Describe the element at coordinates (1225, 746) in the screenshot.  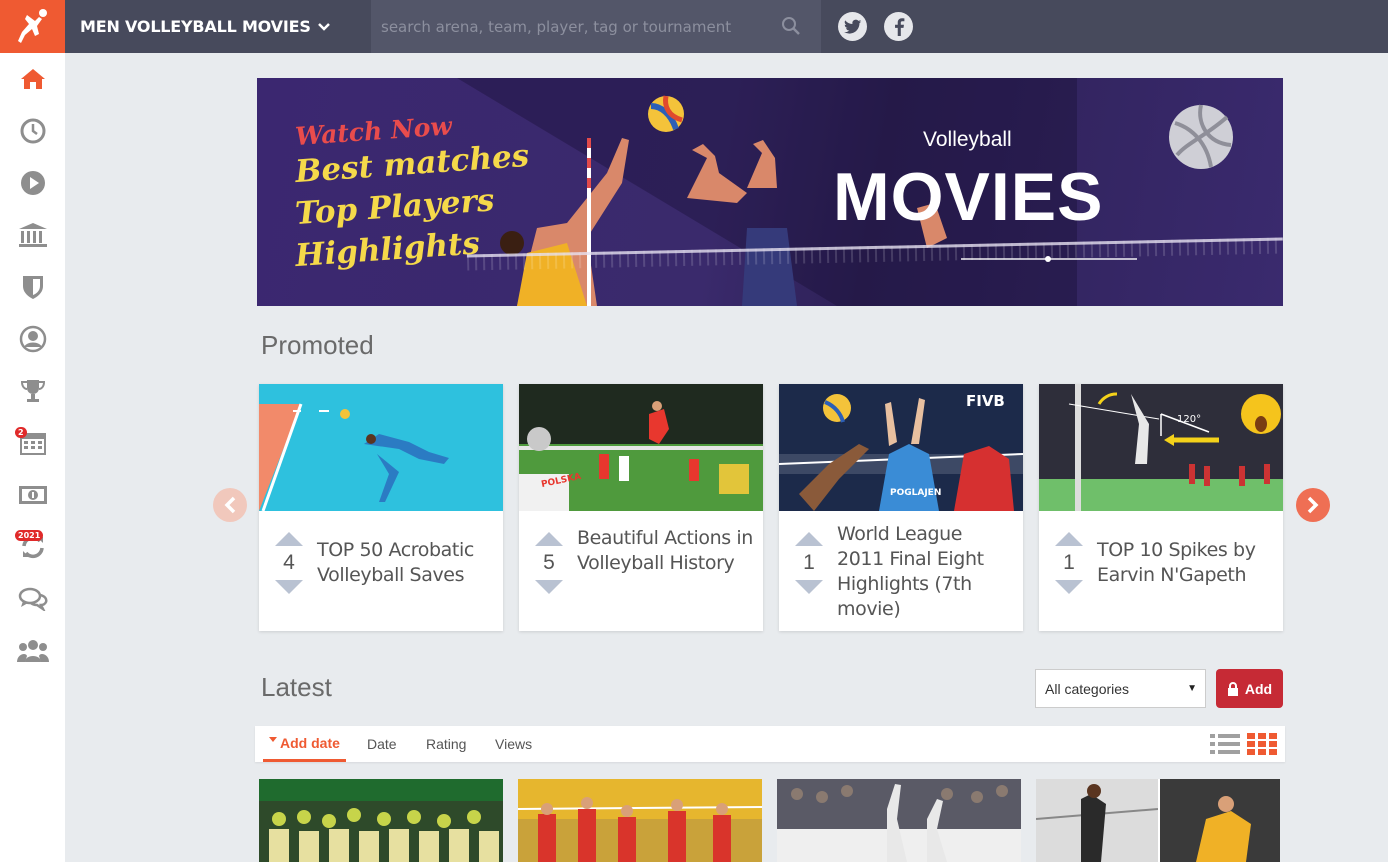
I see `list-view-icon` at that location.